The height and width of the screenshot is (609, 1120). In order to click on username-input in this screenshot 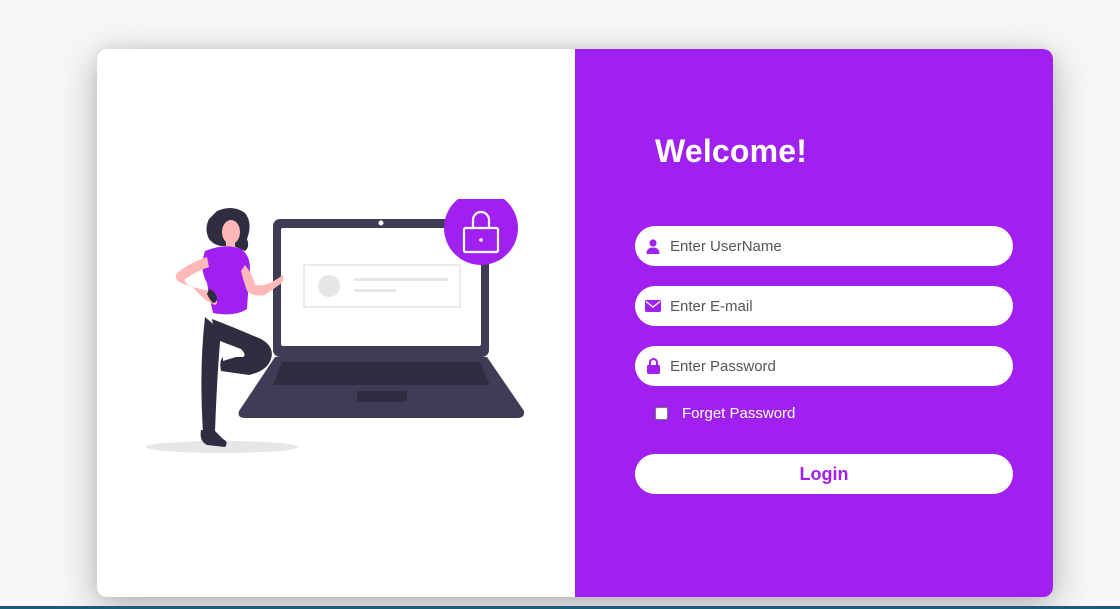, I will do `click(830, 246)`.